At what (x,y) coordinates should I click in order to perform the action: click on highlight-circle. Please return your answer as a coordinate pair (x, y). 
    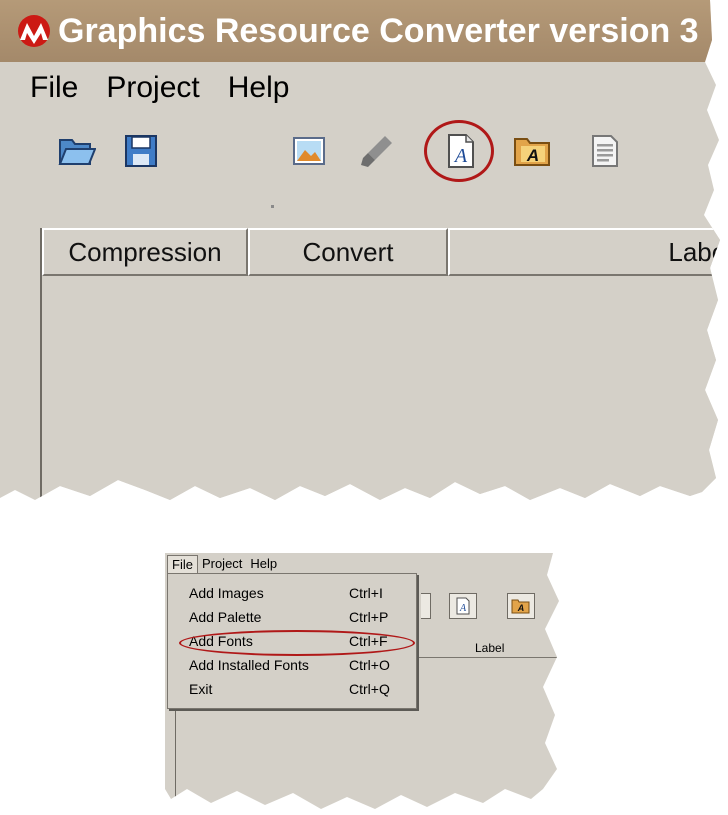
    Looking at the image, I should click on (459, 151).